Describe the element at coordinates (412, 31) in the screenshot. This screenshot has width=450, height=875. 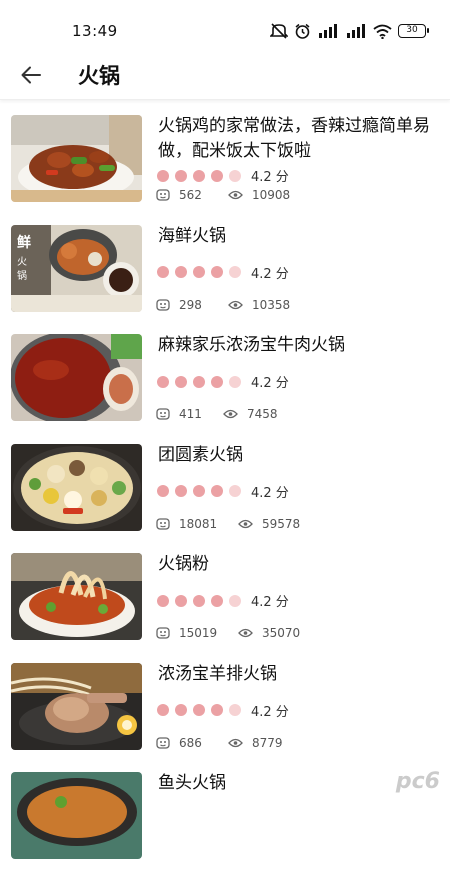
I see `battery-indicator: 30` at that location.